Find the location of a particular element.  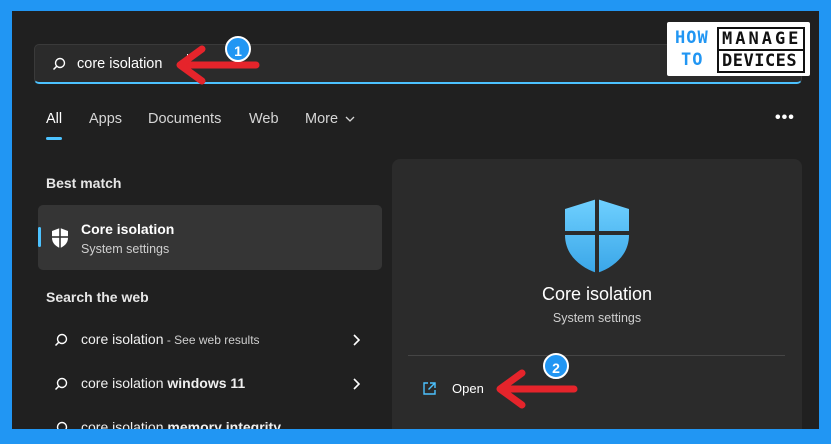

logo-to: TO is located at coordinates (692, 60).